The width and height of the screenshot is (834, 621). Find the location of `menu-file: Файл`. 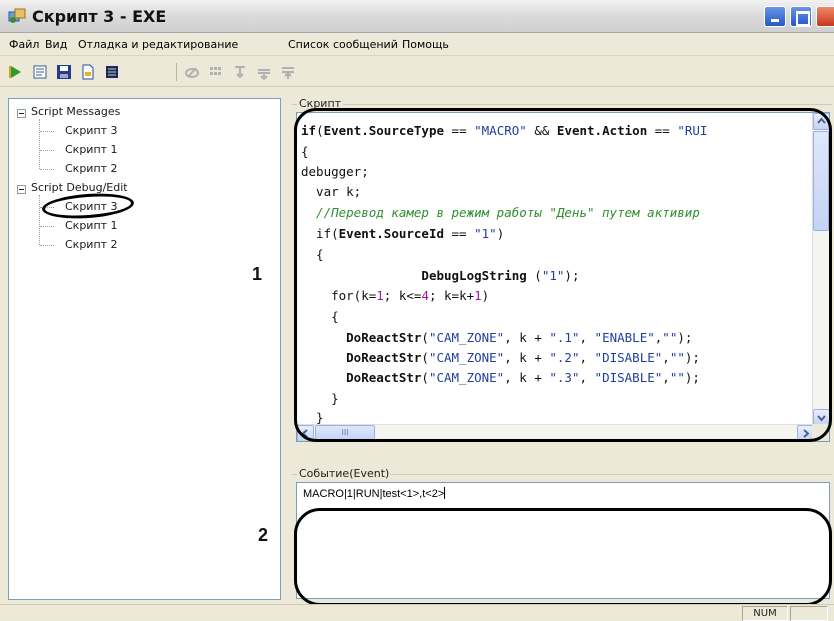

menu-file: Файл is located at coordinates (24, 44).